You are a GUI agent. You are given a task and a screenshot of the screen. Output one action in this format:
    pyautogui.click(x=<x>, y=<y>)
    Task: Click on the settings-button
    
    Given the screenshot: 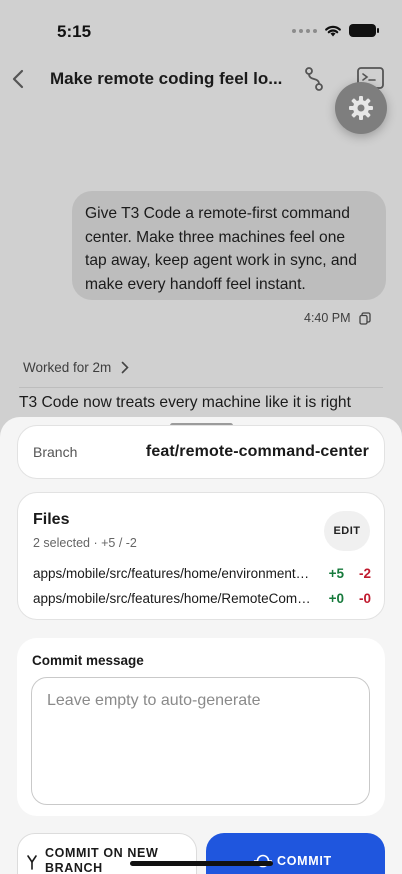 What is the action you would take?
    pyautogui.click(x=361, y=108)
    